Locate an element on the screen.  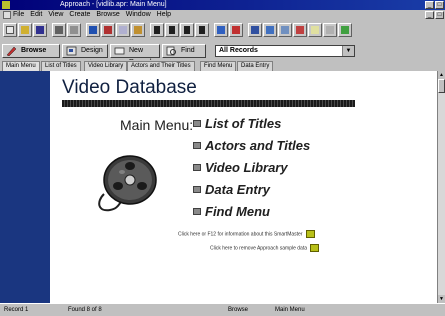
chevron-down-icon: ▼ is located at coordinates (348, 51).